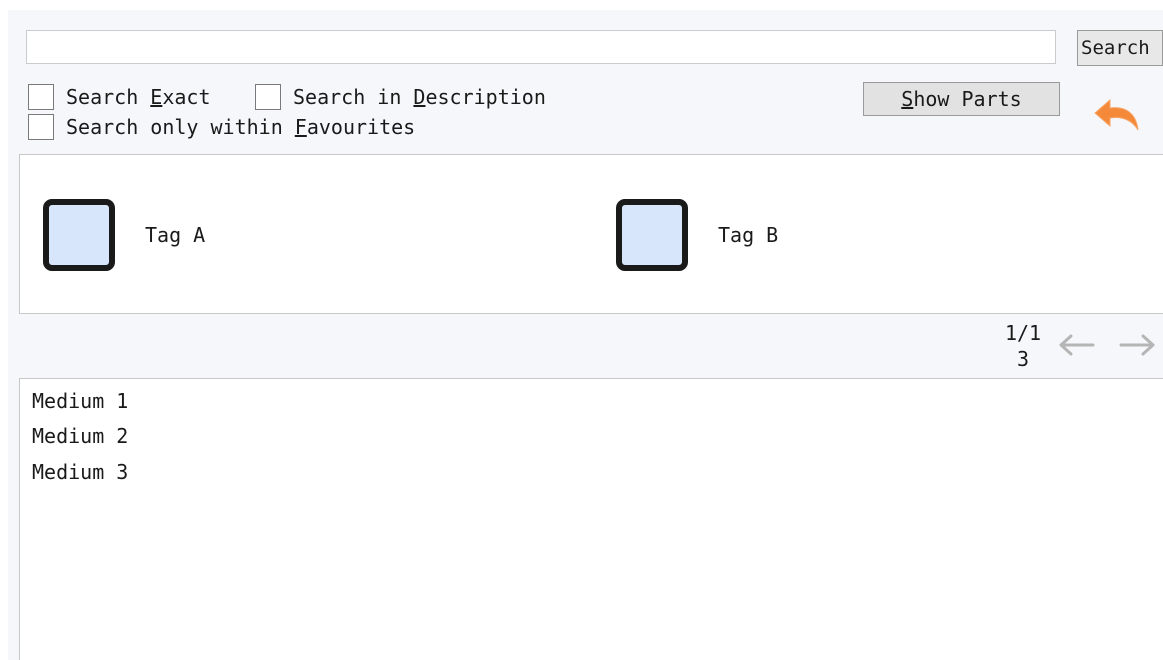 The image size is (1163, 660). Describe the element at coordinates (80, 401) in the screenshot. I see `list-item: Medium 1` at that location.